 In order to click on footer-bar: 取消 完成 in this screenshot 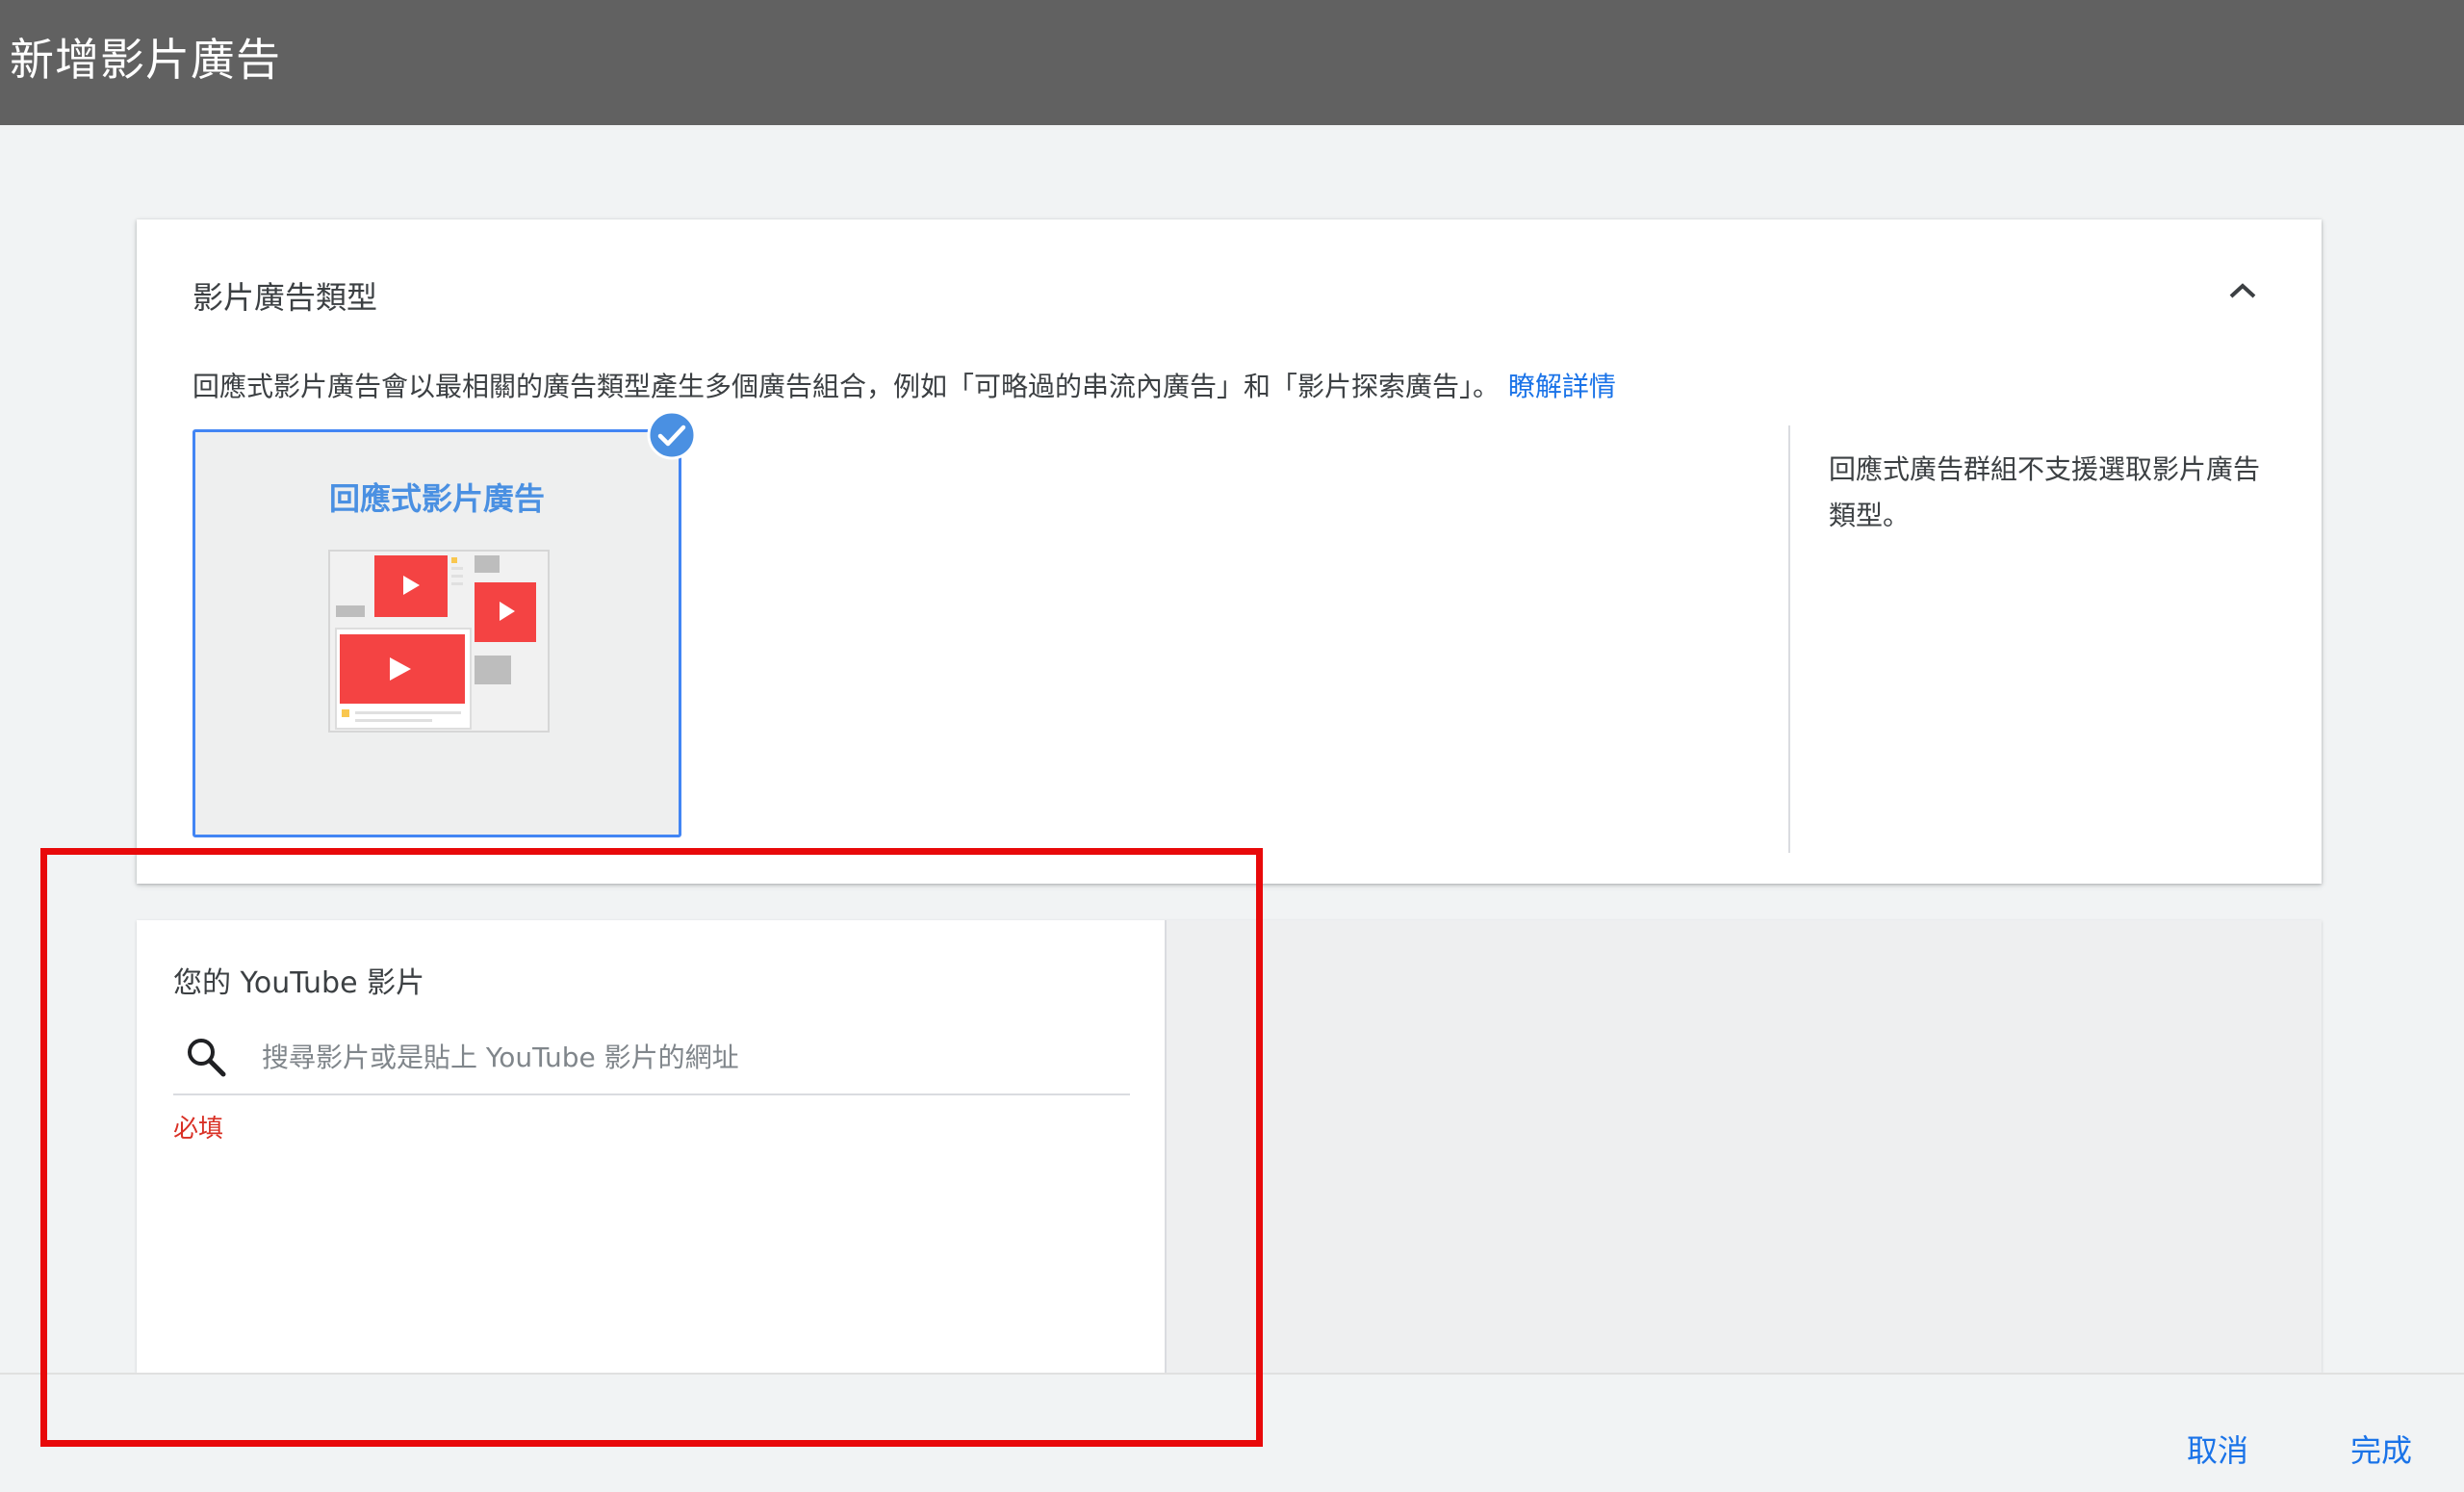, I will do `click(1232, 1432)`.